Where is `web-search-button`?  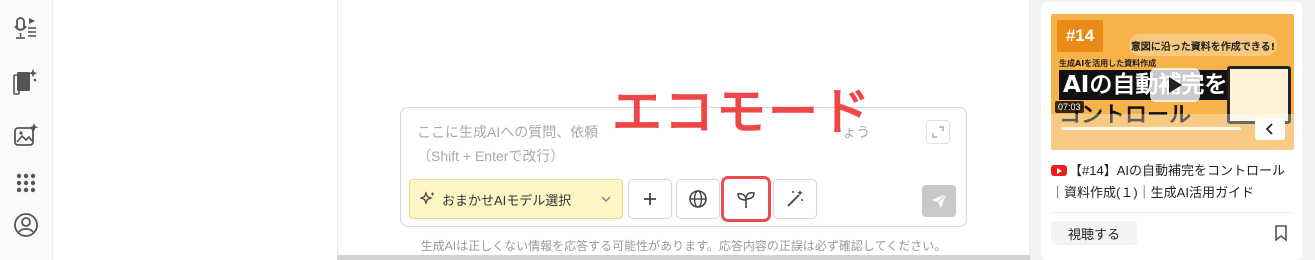 web-search-button is located at coordinates (698, 199).